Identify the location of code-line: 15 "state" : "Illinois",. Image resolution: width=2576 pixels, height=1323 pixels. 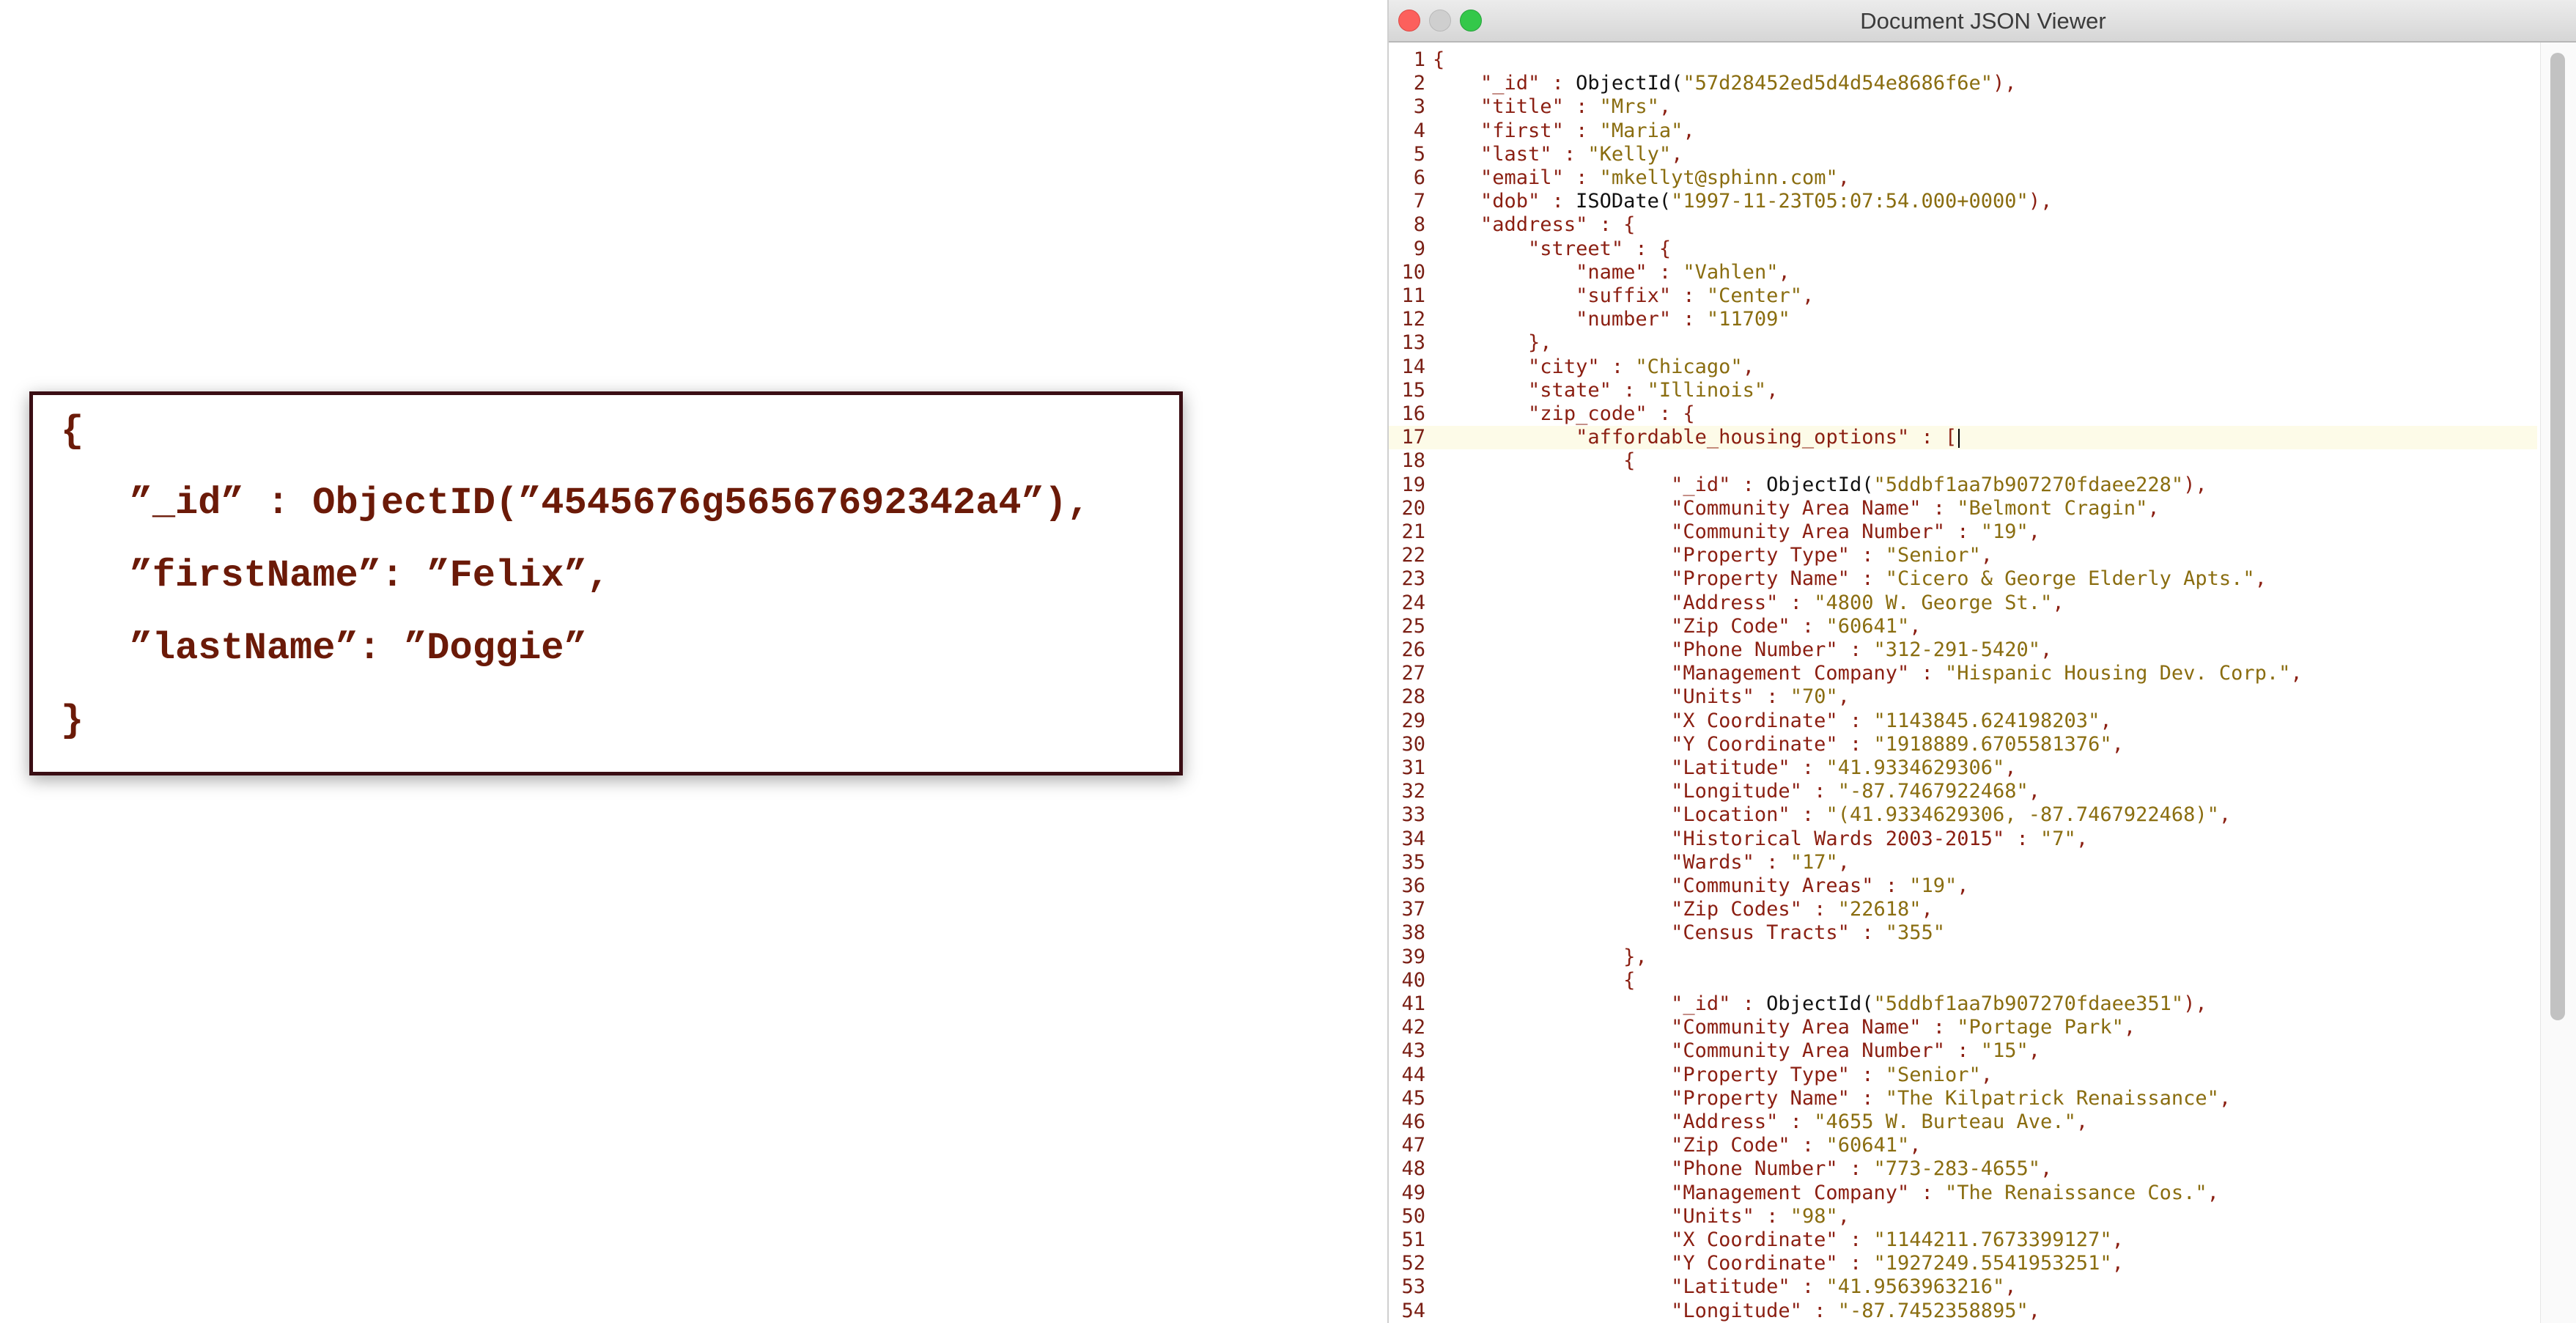
(1963, 390).